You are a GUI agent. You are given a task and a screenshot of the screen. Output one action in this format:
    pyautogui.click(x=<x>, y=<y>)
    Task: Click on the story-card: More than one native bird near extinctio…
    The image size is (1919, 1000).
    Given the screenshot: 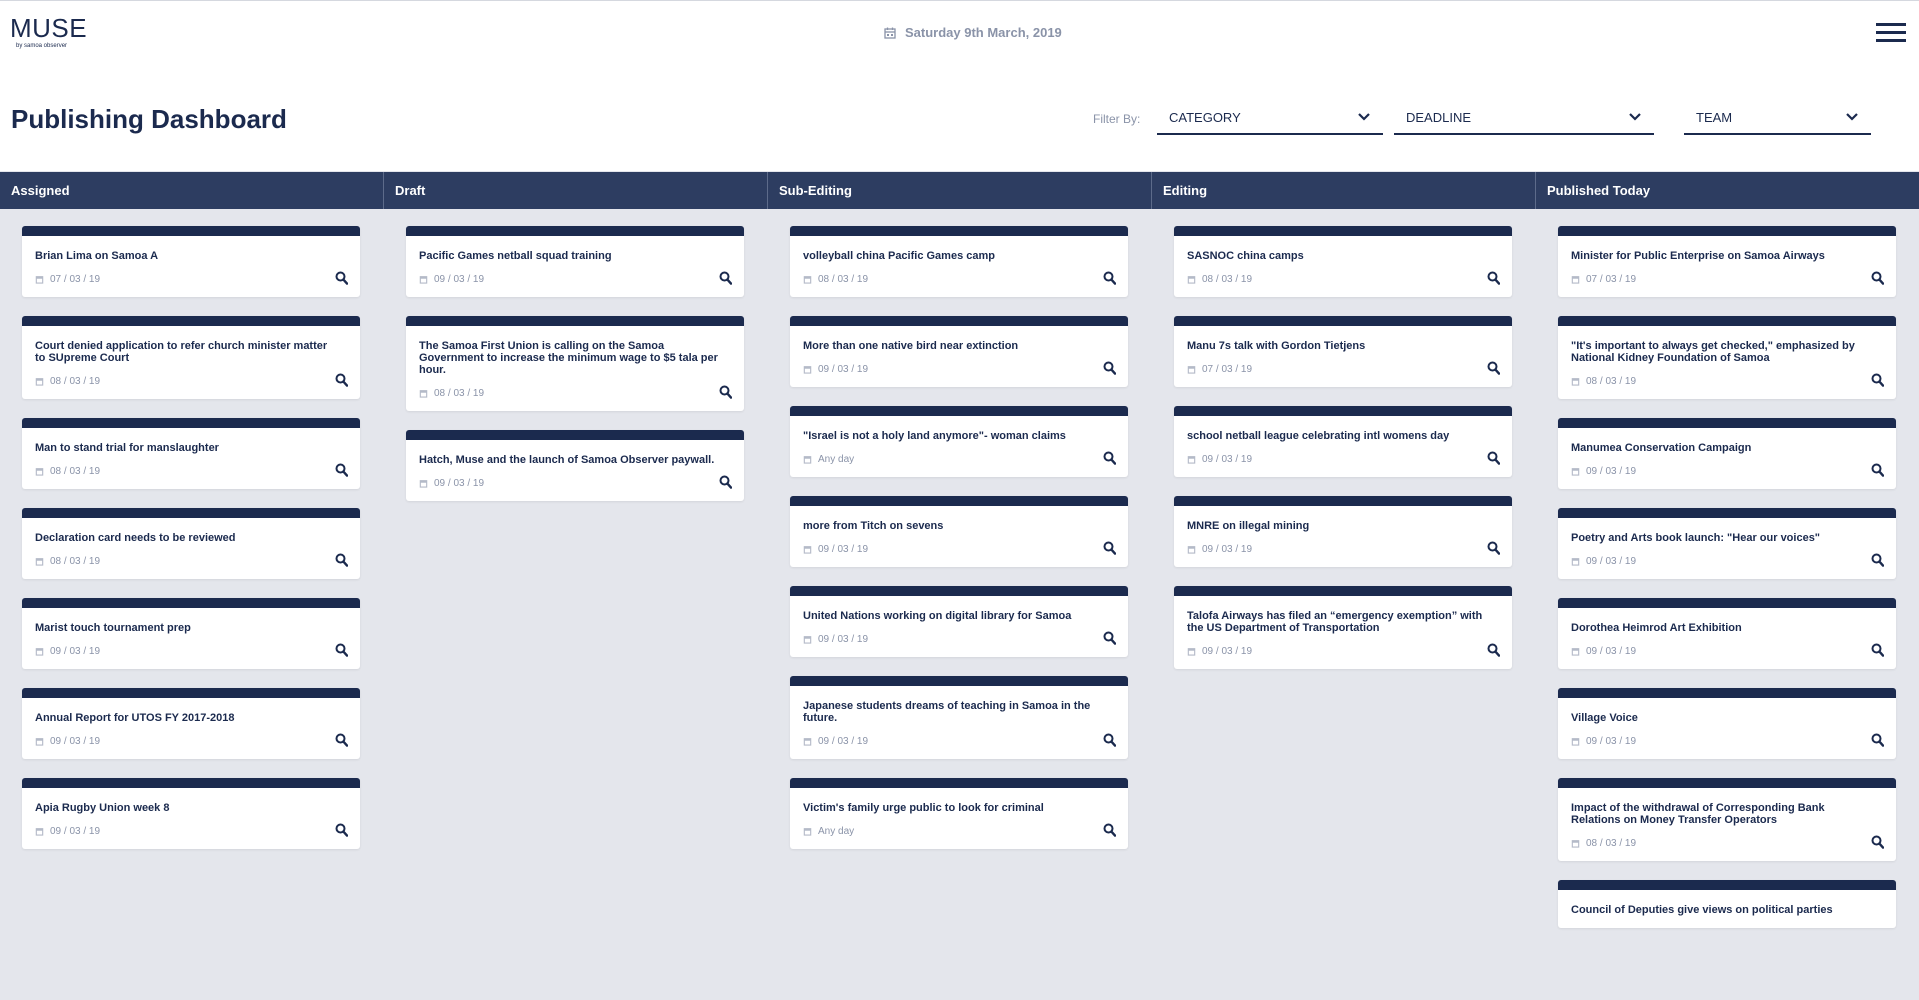 What is the action you would take?
    pyautogui.click(x=959, y=351)
    